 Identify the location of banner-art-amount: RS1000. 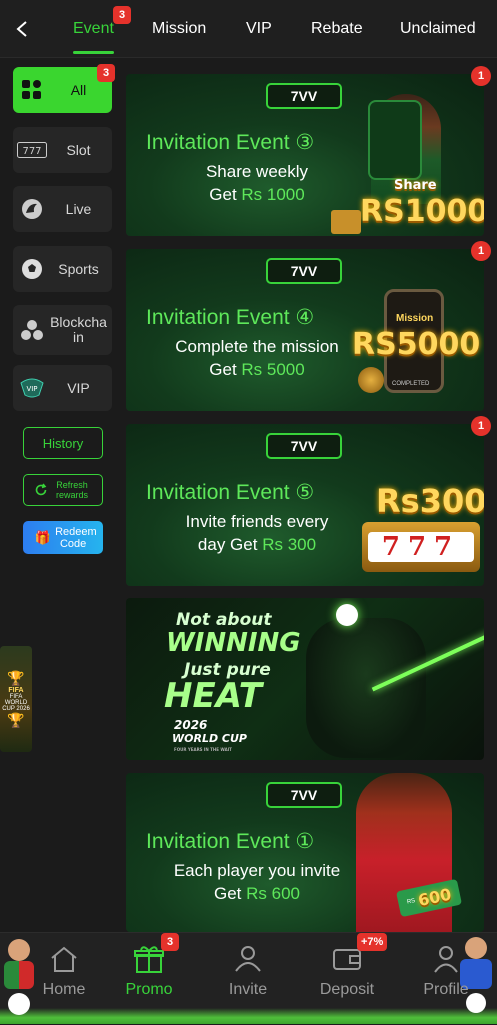
(422, 211).